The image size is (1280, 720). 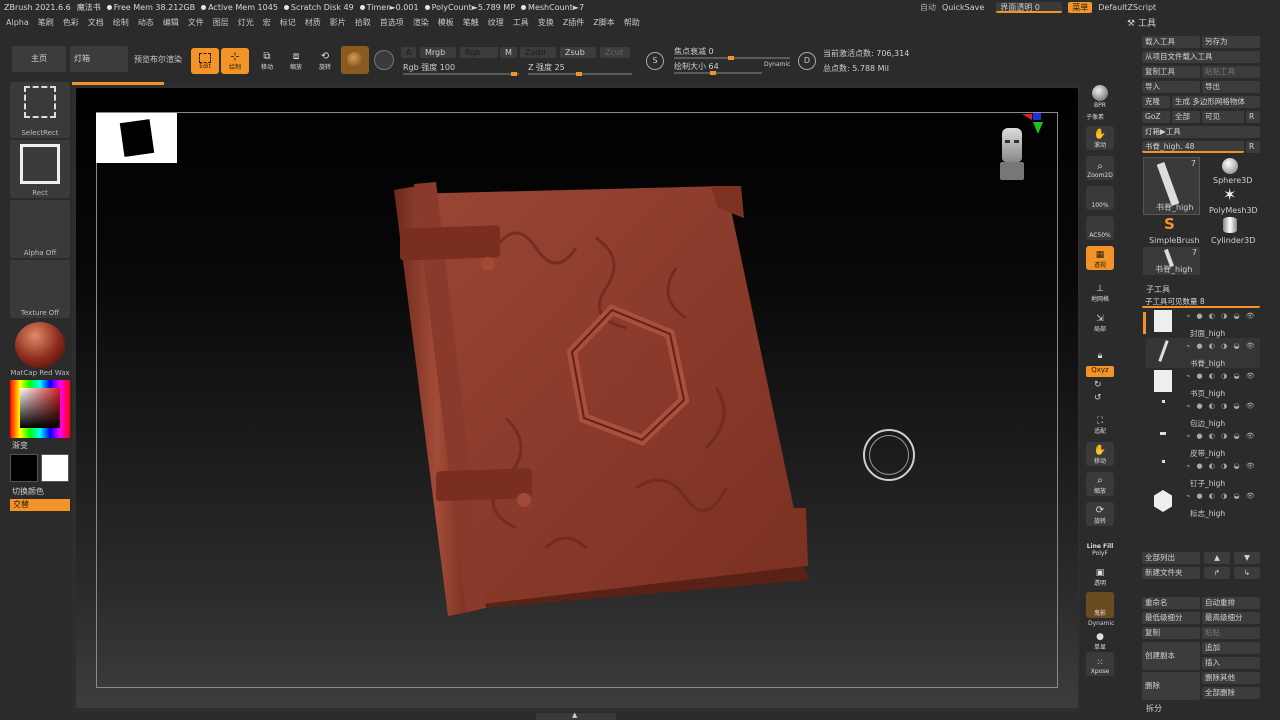 What do you see at coordinates (1098, 398) in the screenshot?
I see `rotate-z-icon: ↺` at bounding box center [1098, 398].